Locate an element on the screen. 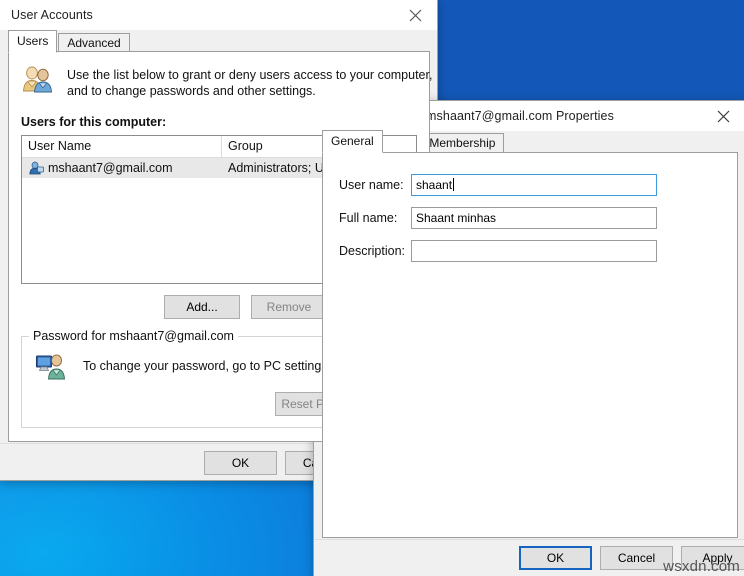  user-accounts-tabstrip: Users Advanced is located at coordinates (218, 41).